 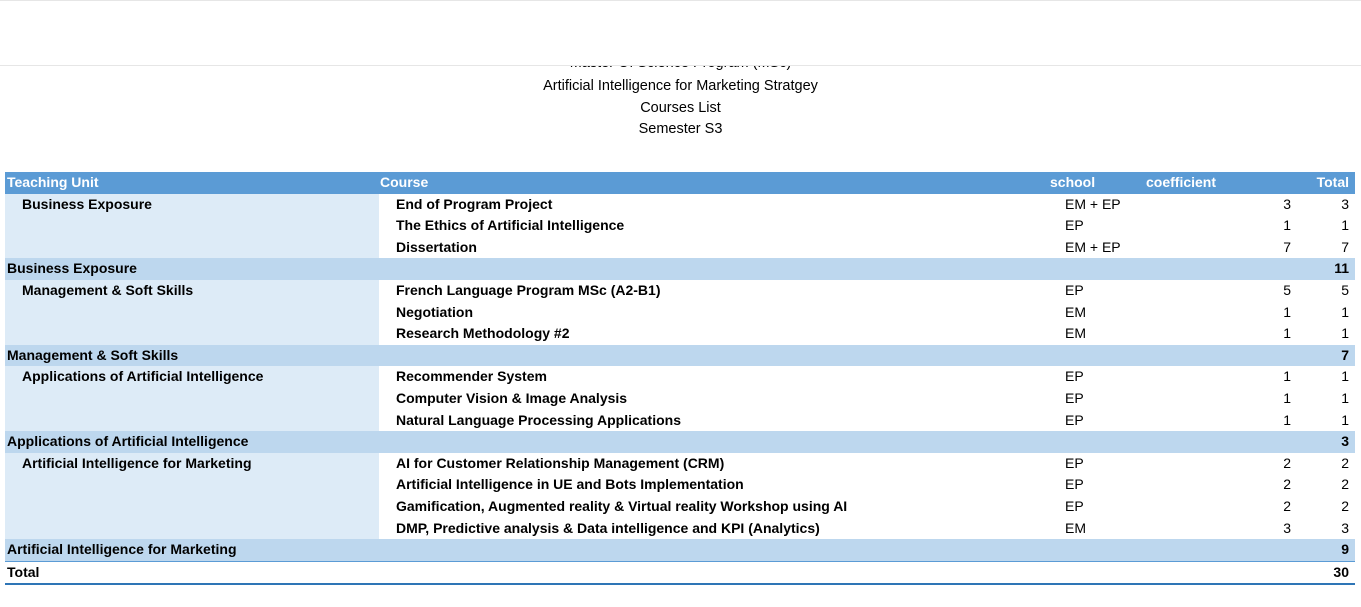 I want to click on course-row: Dissertation EM + EP 7 7, so click(x=680, y=247).